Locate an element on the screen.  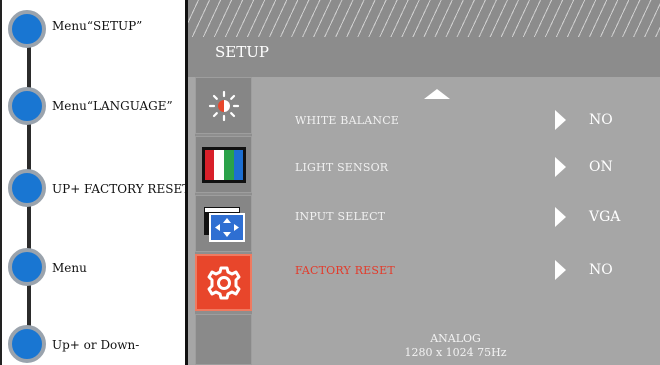
category-icon-column is located at coordinates (223, 221).